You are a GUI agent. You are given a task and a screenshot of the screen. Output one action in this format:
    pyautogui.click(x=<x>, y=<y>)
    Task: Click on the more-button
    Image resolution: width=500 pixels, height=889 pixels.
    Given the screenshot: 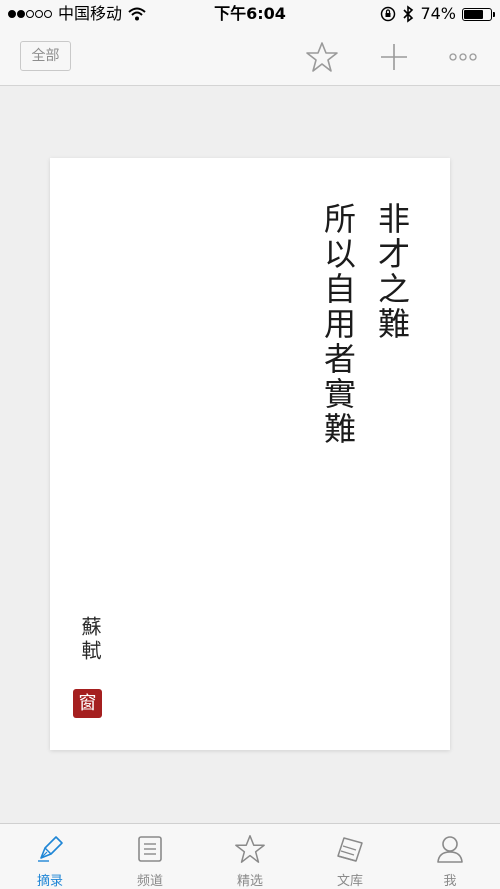 What is the action you would take?
    pyautogui.click(x=463, y=57)
    